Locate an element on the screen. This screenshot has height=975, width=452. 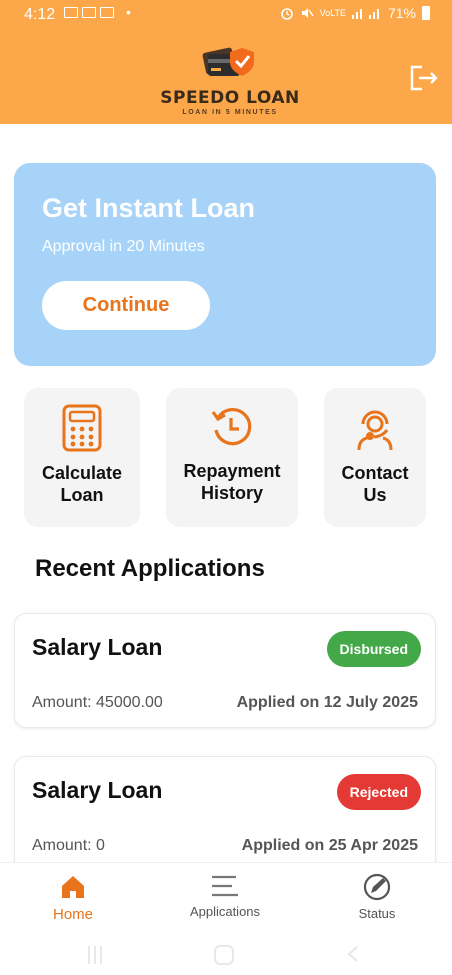
card-shield-logo-icon is located at coordinates (228, 61).